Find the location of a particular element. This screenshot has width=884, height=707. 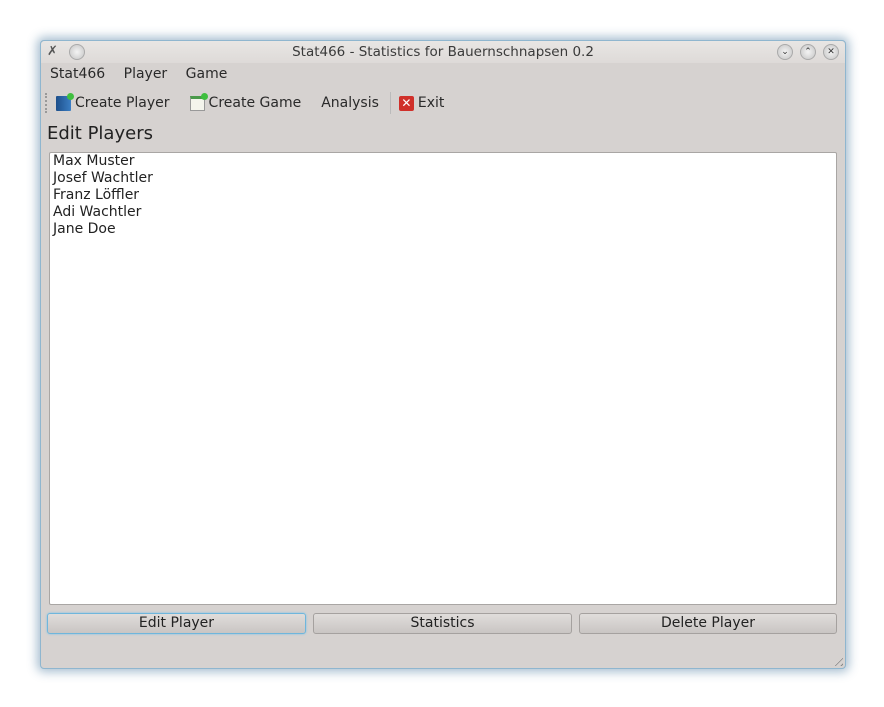

edit-player-button: Edit Player is located at coordinates (176, 623).